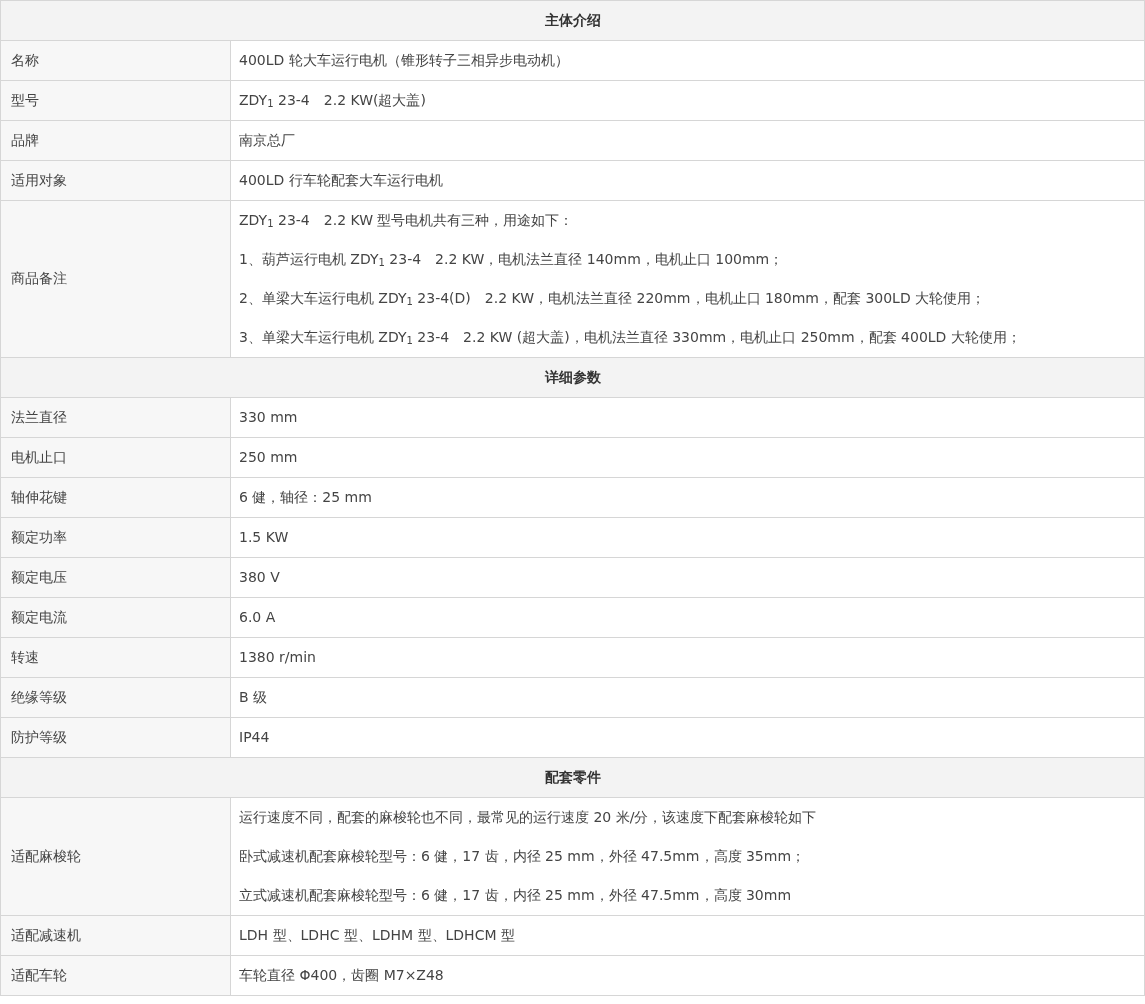 The width and height of the screenshot is (1145, 1004). What do you see at coordinates (116, 578) in the screenshot?
I see `row-label: 额定电压` at bounding box center [116, 578].